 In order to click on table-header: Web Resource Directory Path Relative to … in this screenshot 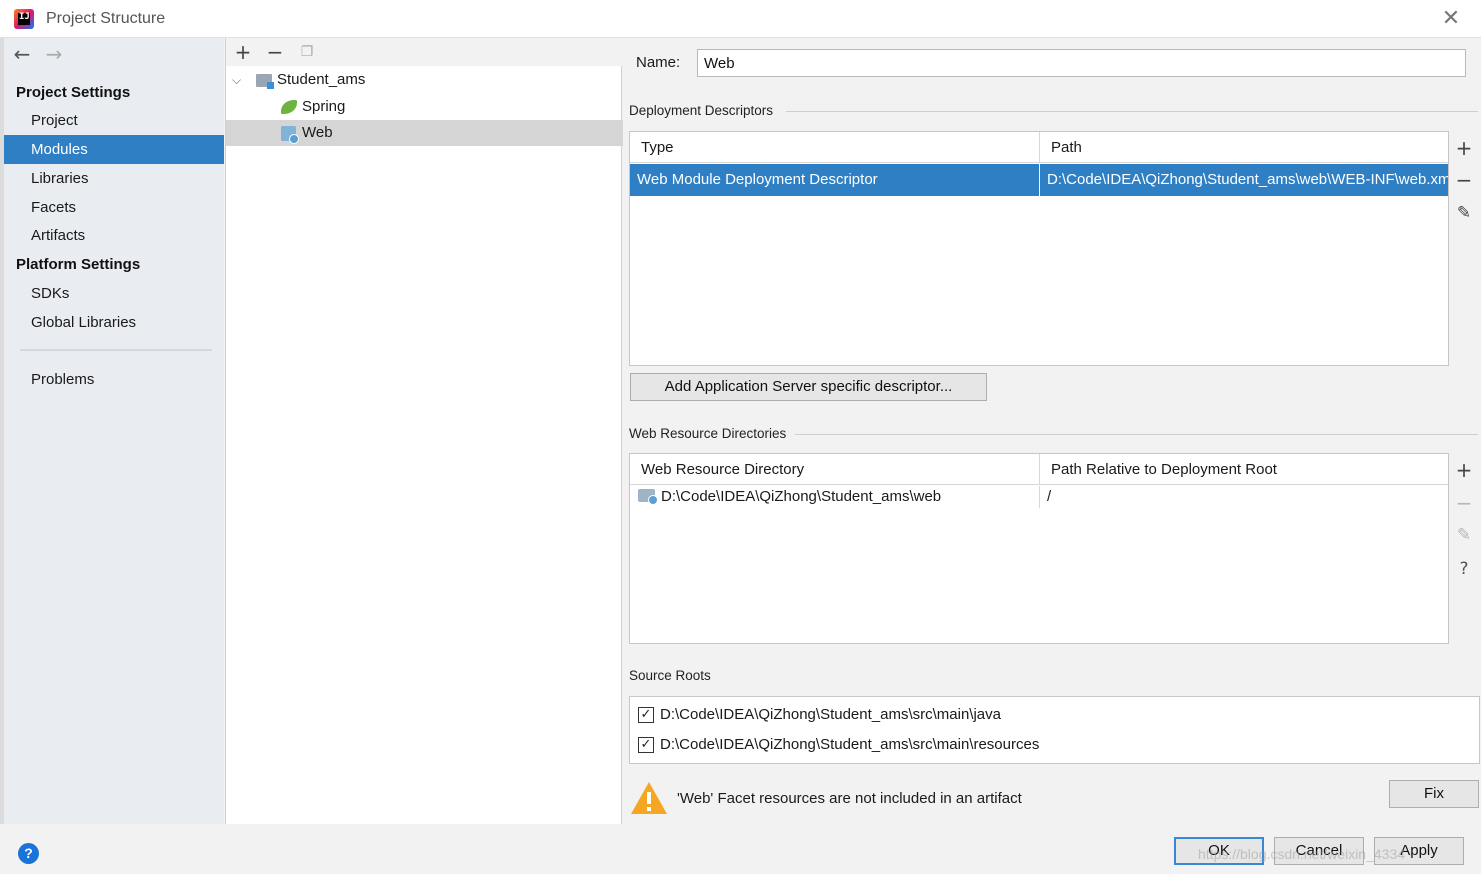, I will do `click(1039, 469)`.